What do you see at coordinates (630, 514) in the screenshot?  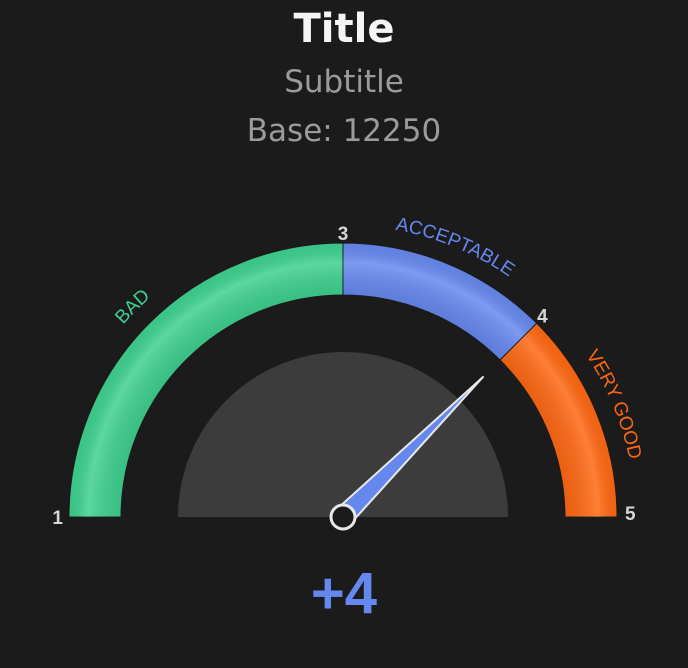 I see `gauge-tick-label: 5` at bounding box center [630, 514].